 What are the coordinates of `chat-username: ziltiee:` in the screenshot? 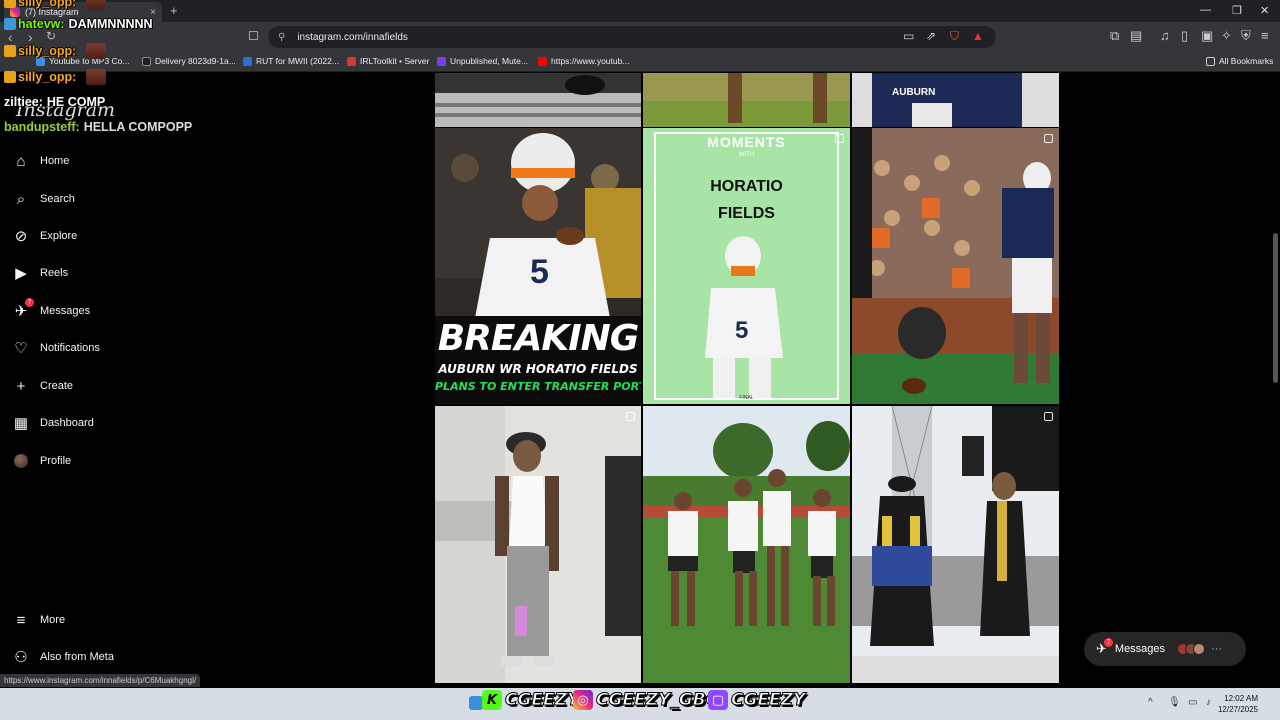 It's located at (23, 102).